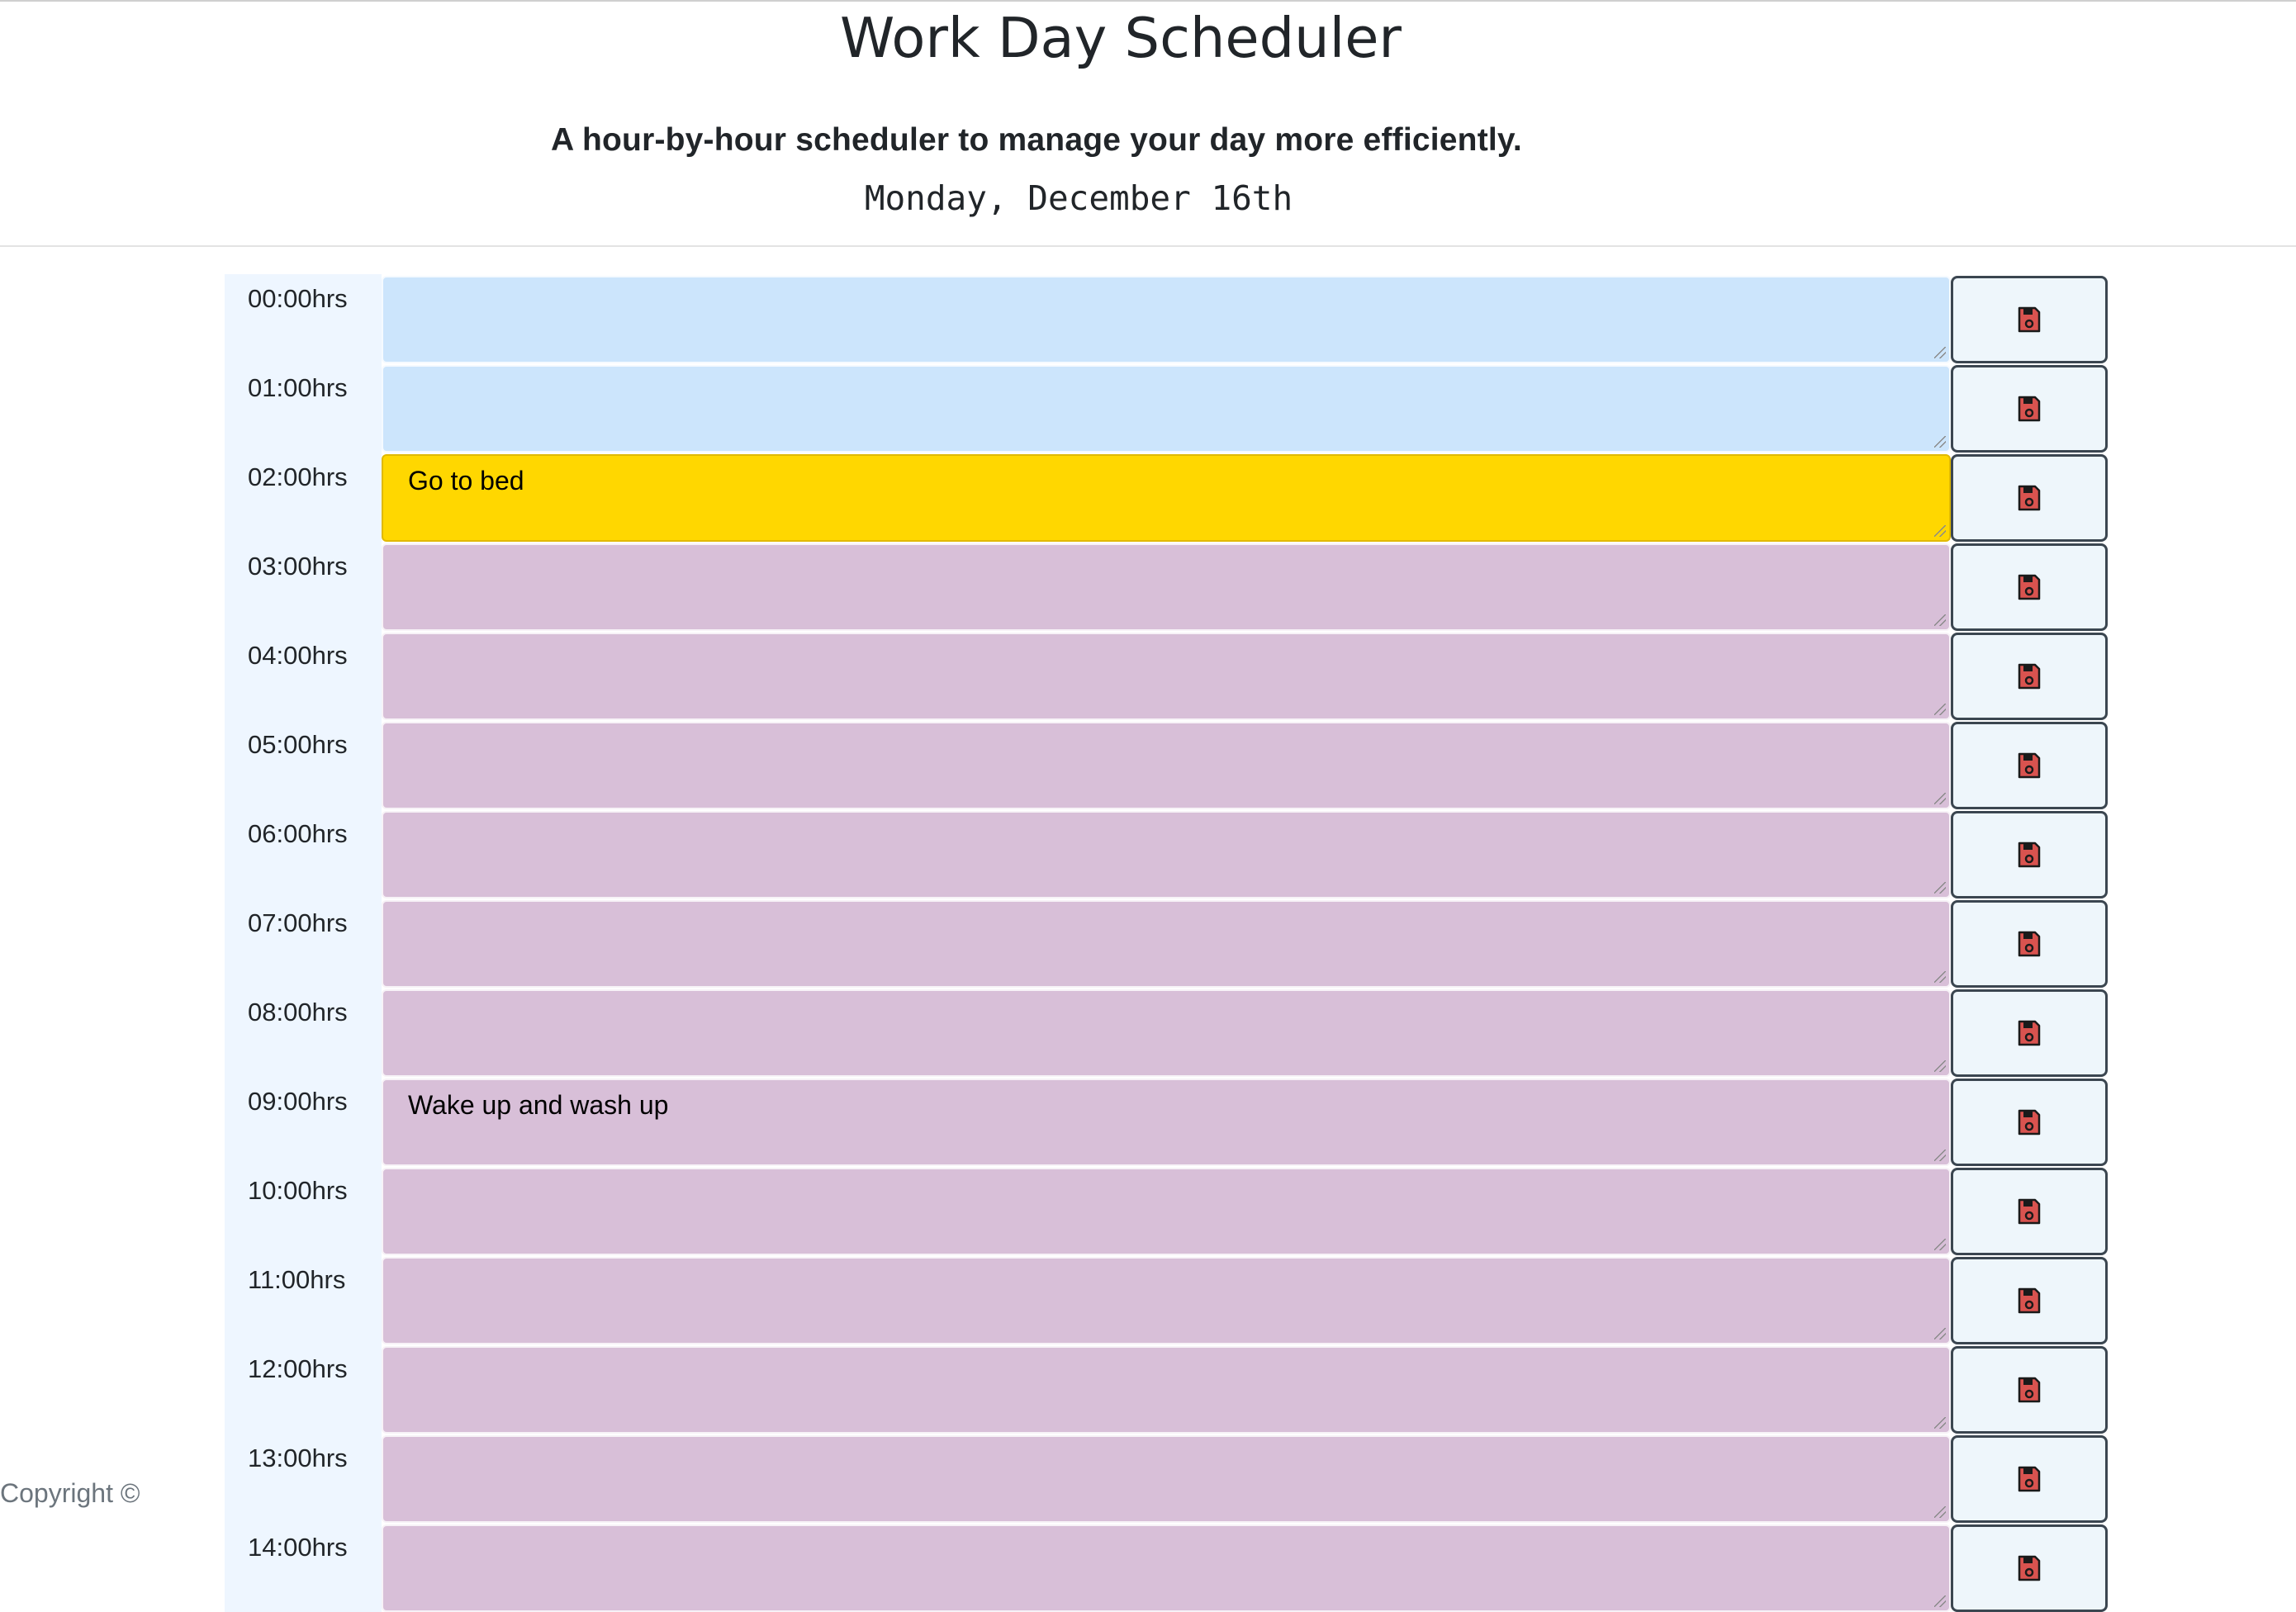  What do you see at coordinates (303, 1121) in the screenshot?
I see `hour-label: 09:00hrs` at bounding box center [303, 1121].